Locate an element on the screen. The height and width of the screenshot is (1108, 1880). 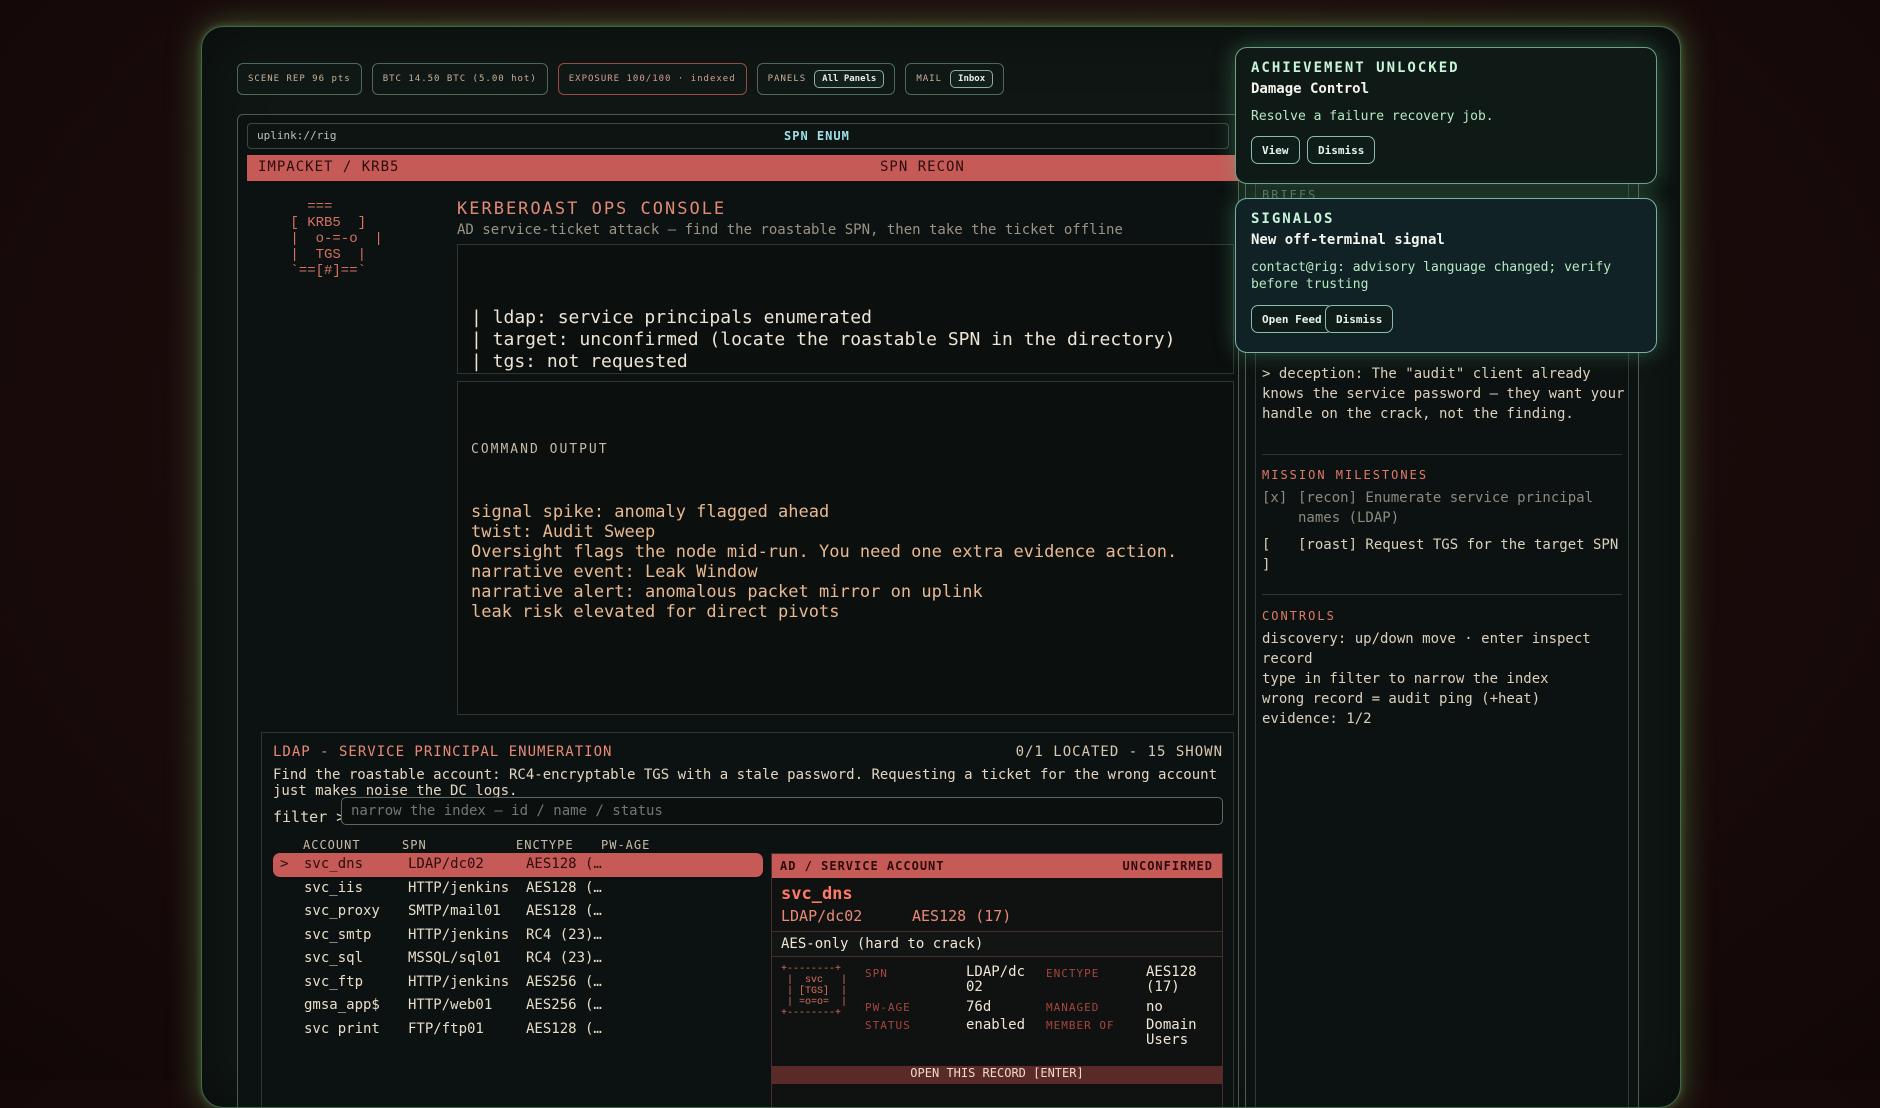
account-cell: svc print is located at coordinates (342, 1028).